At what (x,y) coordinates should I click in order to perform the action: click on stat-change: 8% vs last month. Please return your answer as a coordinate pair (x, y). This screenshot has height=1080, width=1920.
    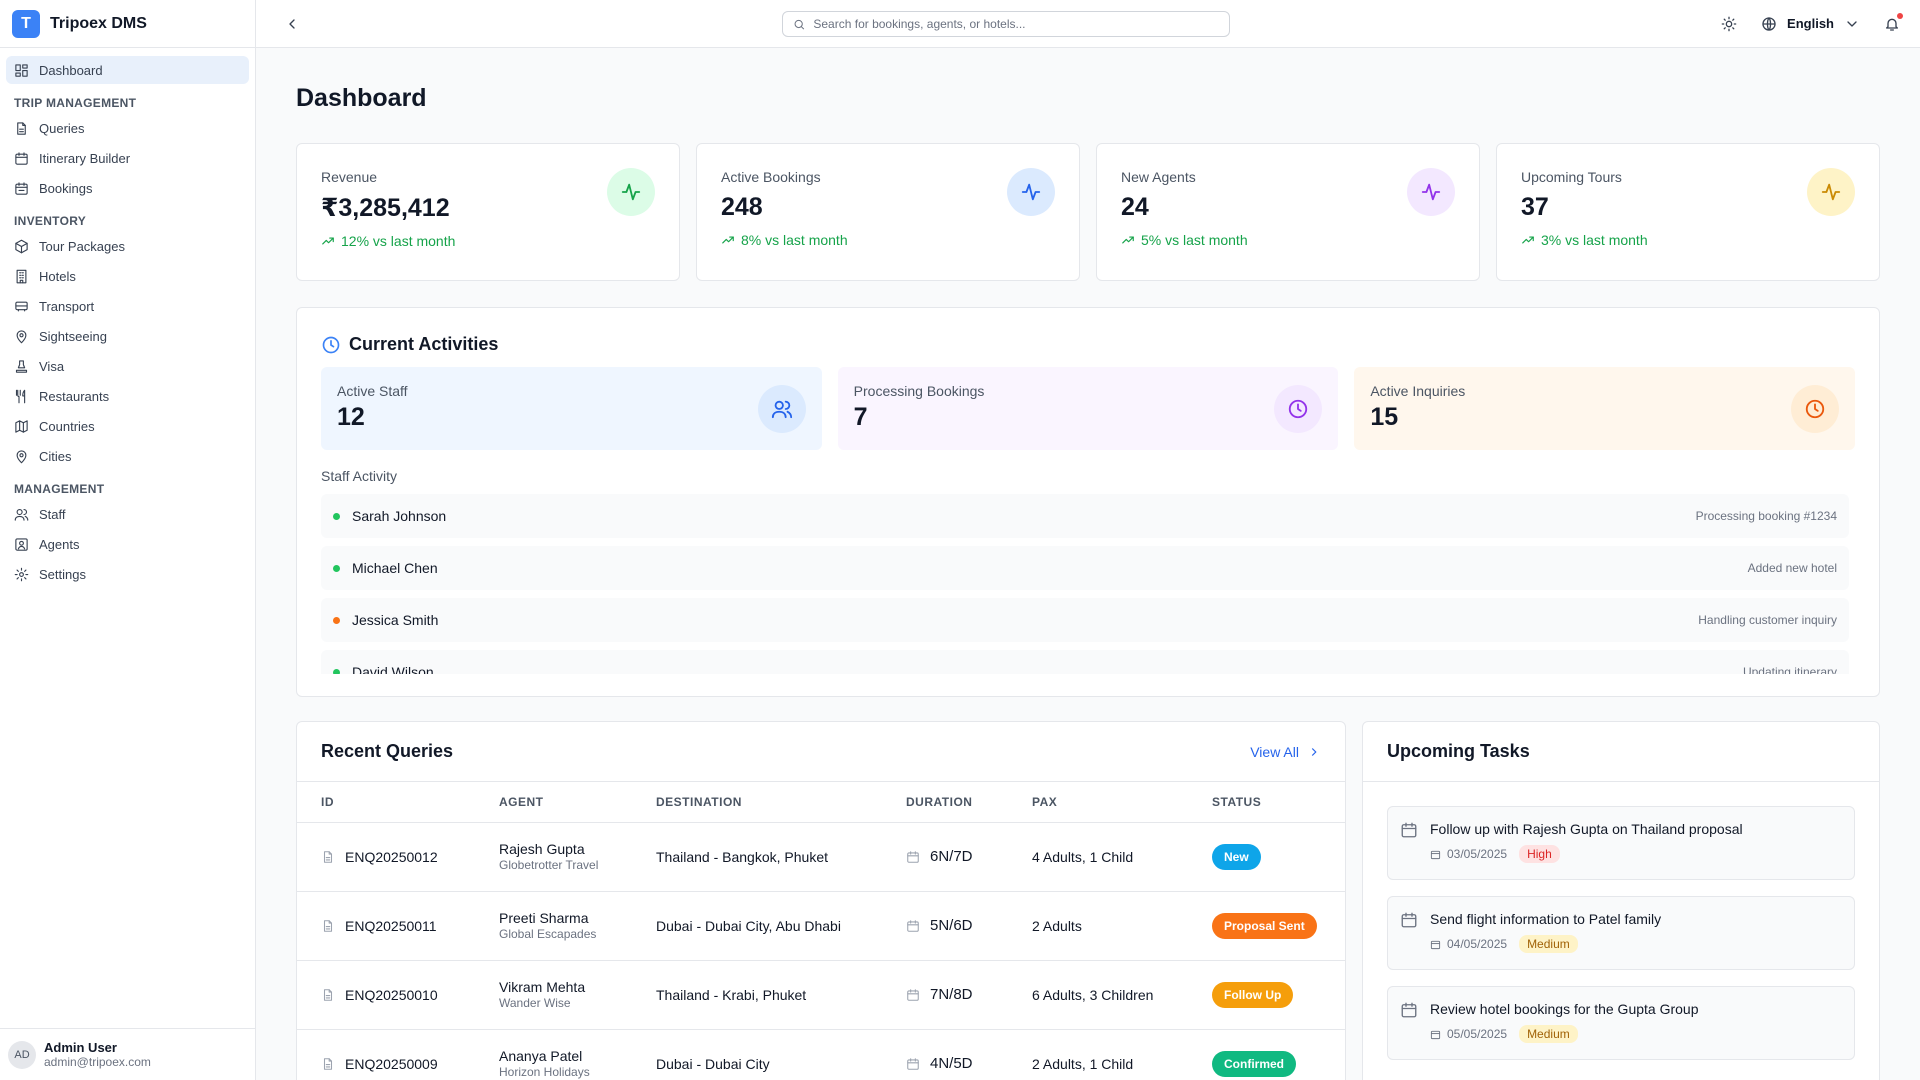
    Looking at the image, I should click on (888, 240).